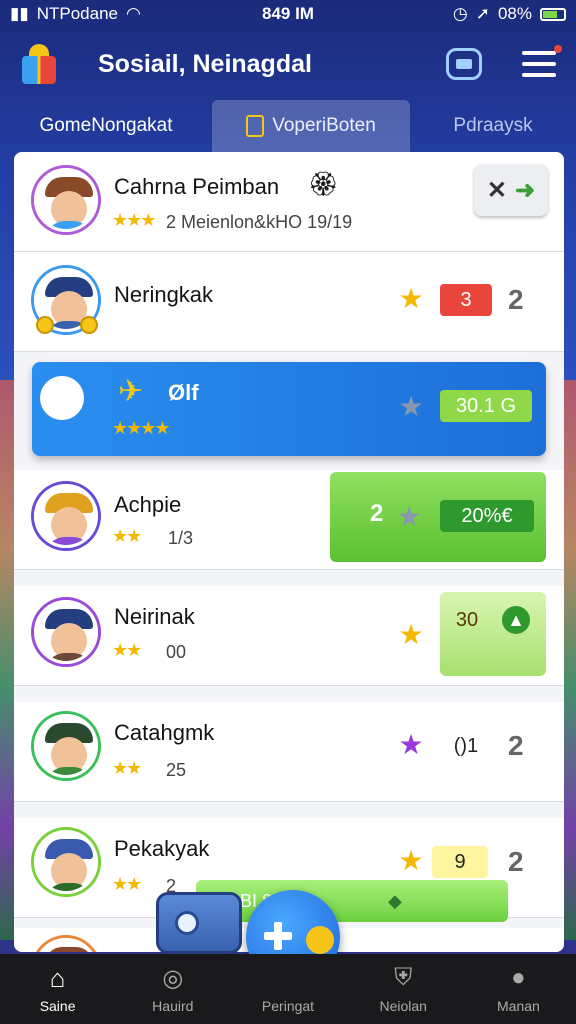 The image size is (576, 1024). I want to click on nav-home: ⌂ Saine, so click(57, 989).